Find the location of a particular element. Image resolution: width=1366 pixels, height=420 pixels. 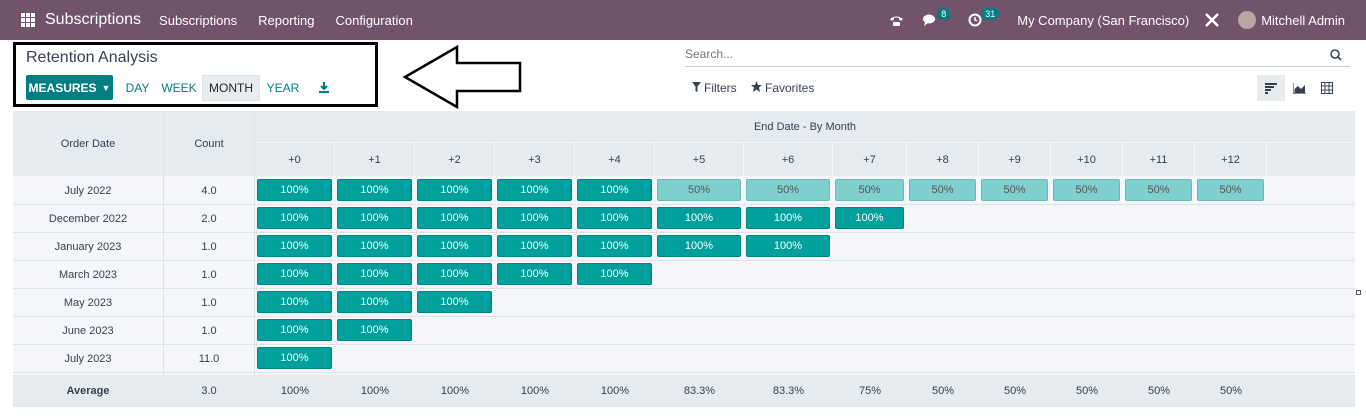

filters-button: Filters is located at coordinates (714, 88).